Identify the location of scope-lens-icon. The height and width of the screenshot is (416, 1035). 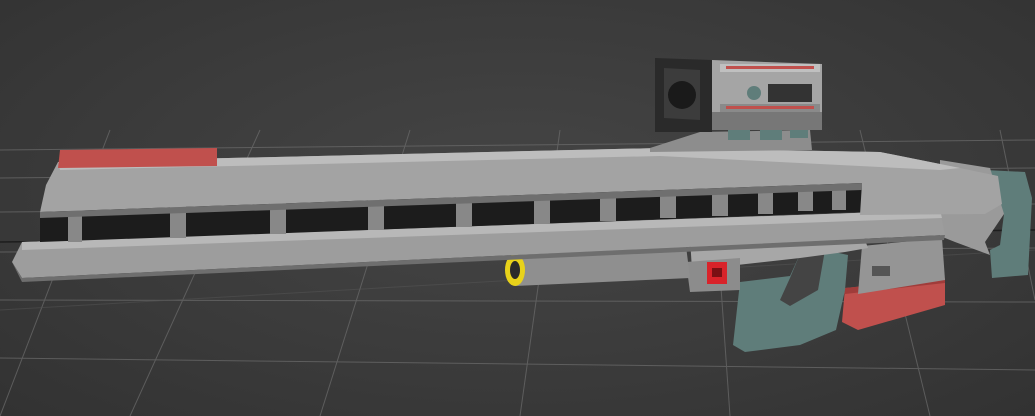
(682, 95).